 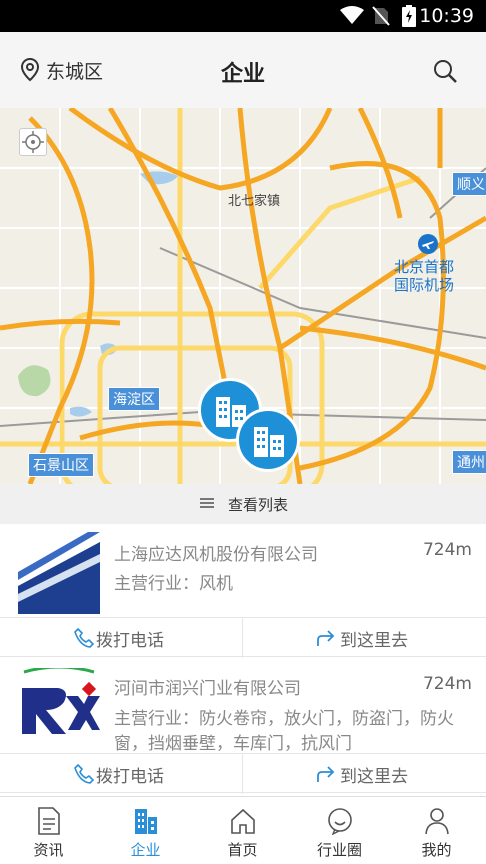 What do you see at coordinates (173, 584) in the screenshot?
I see `company-industry: 主营行业：风机` at bounding box center [173, 584].